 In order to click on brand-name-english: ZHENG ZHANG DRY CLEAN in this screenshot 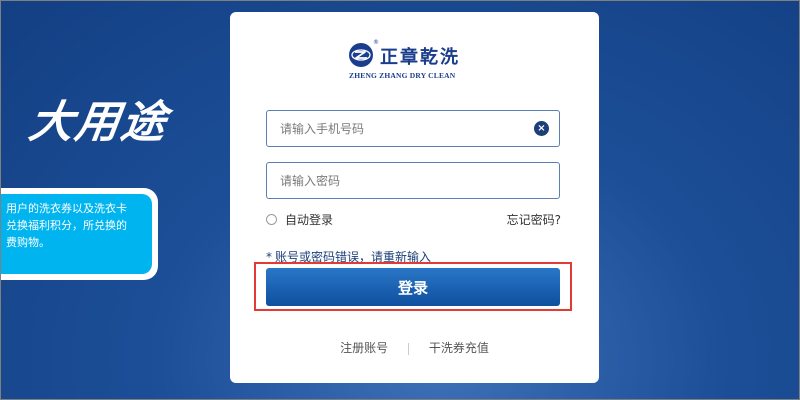, I will do `click(402, 75)`.